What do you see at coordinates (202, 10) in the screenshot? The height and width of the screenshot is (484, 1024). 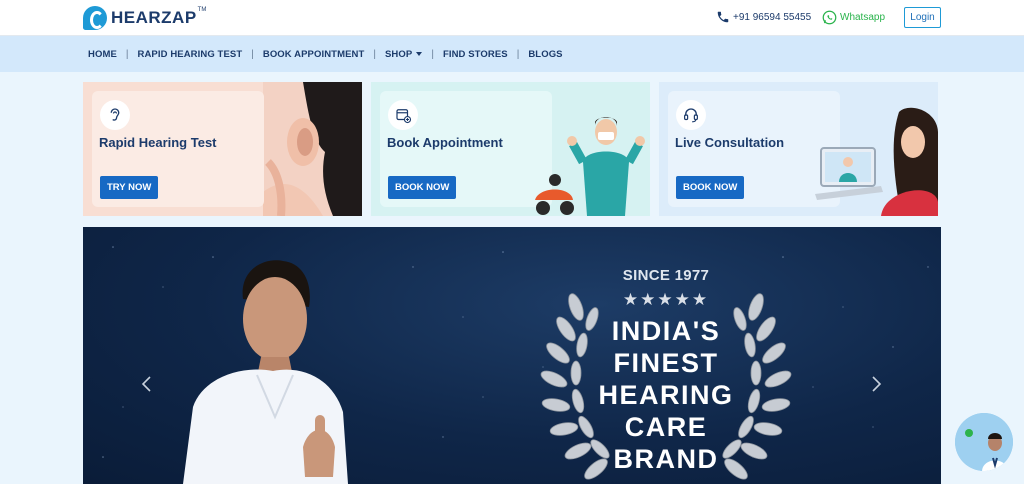 I see `trademark: TM` at bounding box center [202, 10].